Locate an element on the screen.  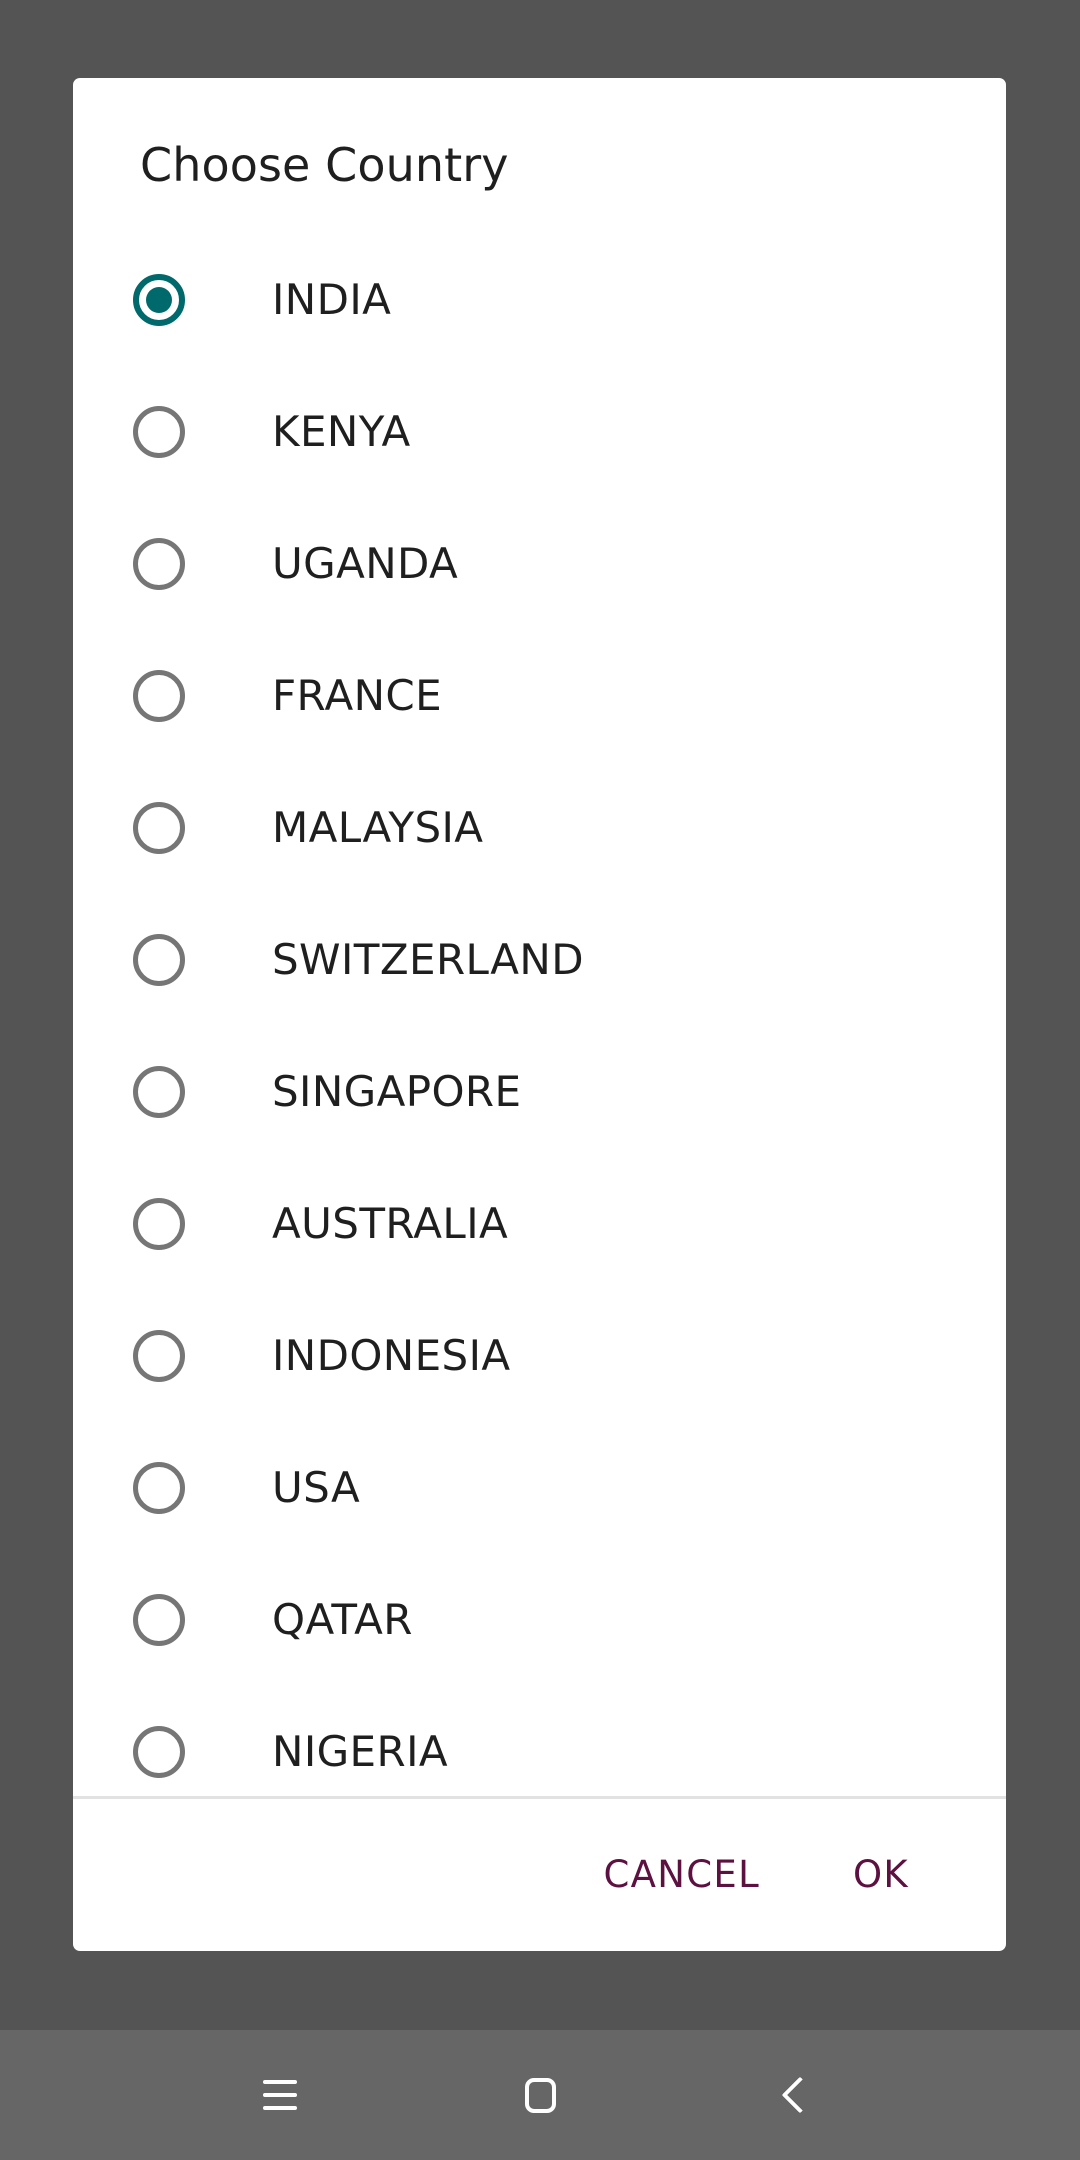
country-option-row: FRANCE is located at coordinates (539, 696).